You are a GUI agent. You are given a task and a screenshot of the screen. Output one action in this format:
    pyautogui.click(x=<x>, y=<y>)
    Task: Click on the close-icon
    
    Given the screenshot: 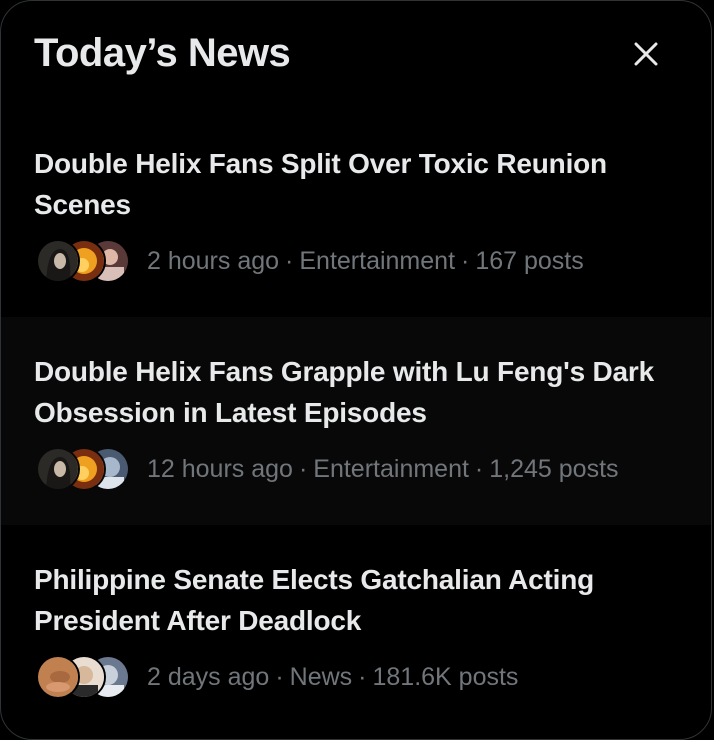 What is the action you would take?
    pyautogui.click(x=646, y=54)
    